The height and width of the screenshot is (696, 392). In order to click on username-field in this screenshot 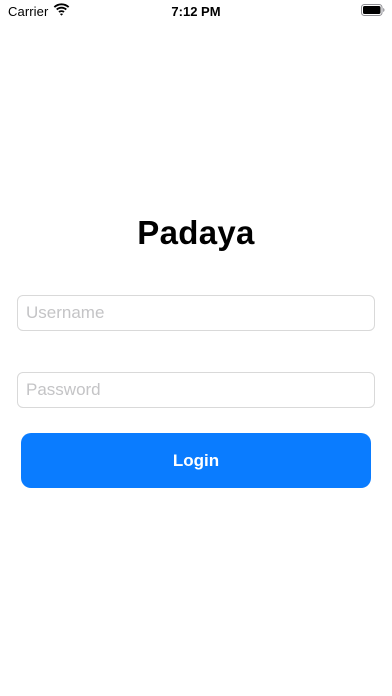, I will do `click(196, 313)`.